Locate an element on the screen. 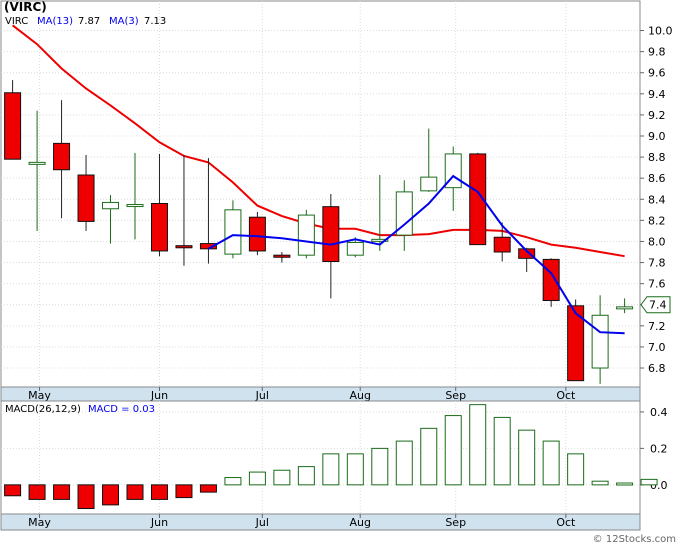 This screenshot has height=550, width=680. legend-ma13-label: MA(13) is located at coordinates (55, 21).